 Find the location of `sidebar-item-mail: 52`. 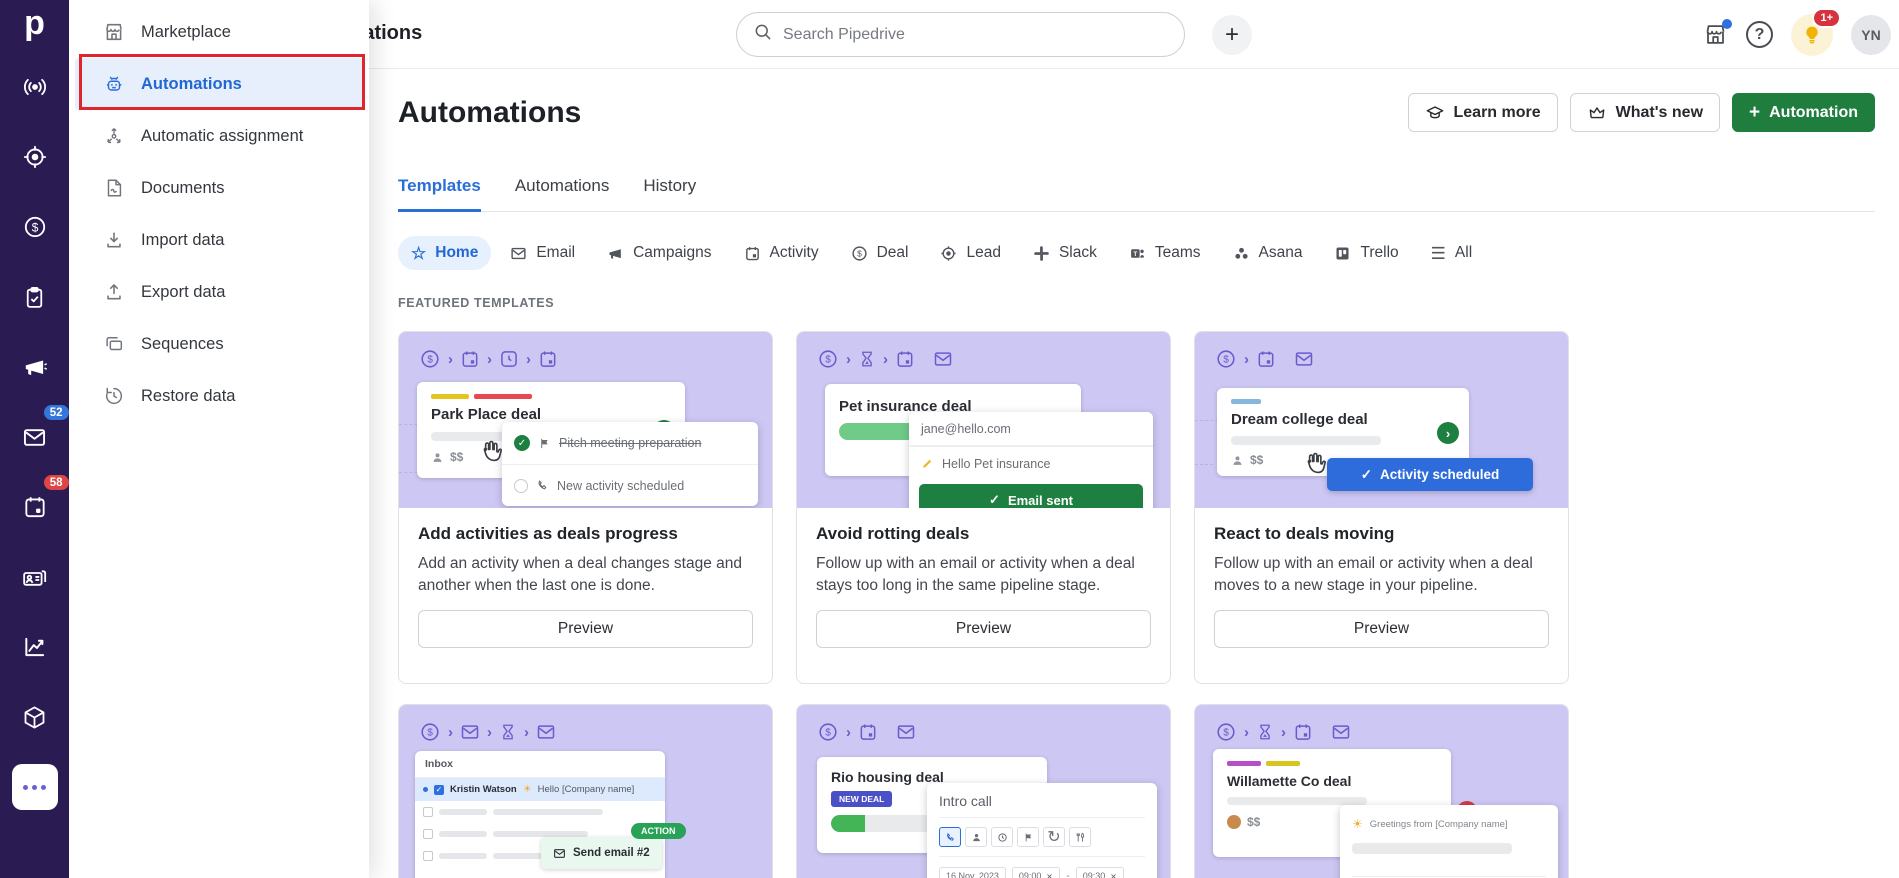

sidebar-item-mail: 52 is located at coordinates (40, 432).